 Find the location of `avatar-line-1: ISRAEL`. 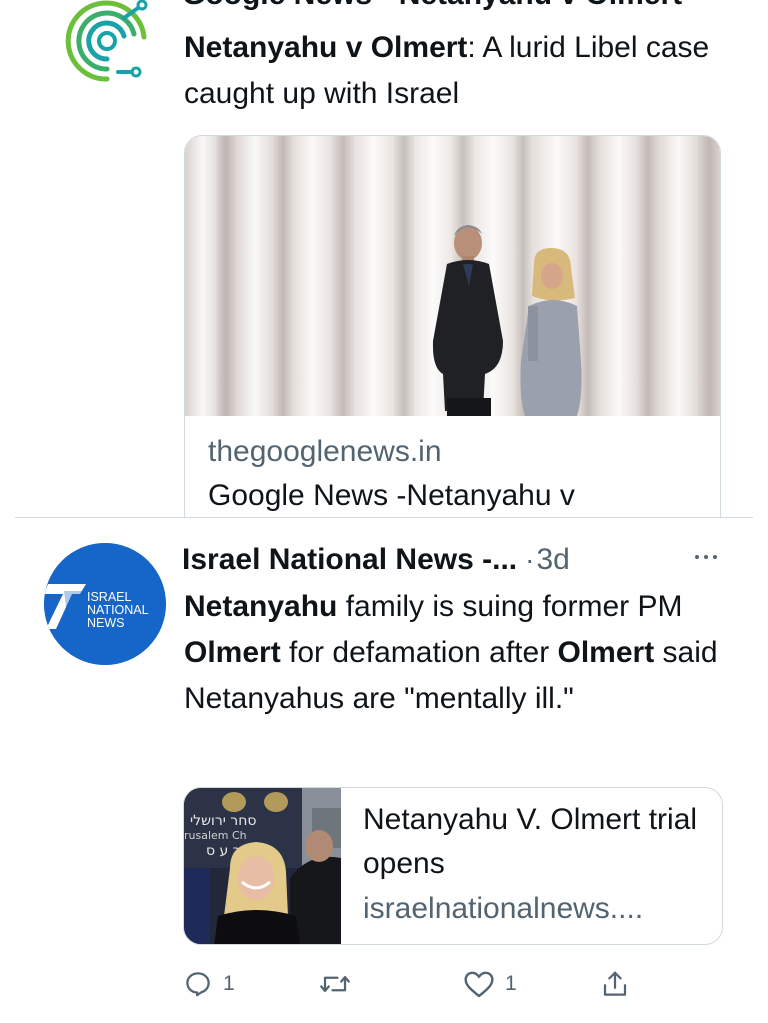

avatar-line-1: ISRAEL is located at coordinates (109, 597).